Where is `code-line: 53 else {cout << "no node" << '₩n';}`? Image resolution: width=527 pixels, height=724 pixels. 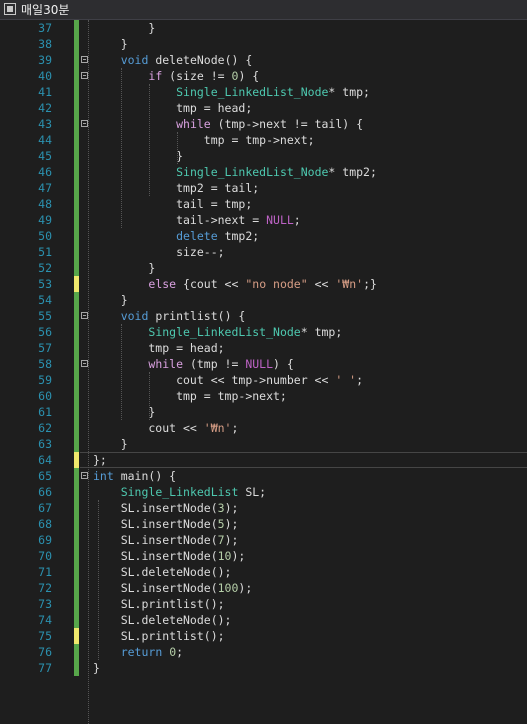
code-line: 53 else {cout << "no node" << '₩n';} is located at coordinates (263, 284).